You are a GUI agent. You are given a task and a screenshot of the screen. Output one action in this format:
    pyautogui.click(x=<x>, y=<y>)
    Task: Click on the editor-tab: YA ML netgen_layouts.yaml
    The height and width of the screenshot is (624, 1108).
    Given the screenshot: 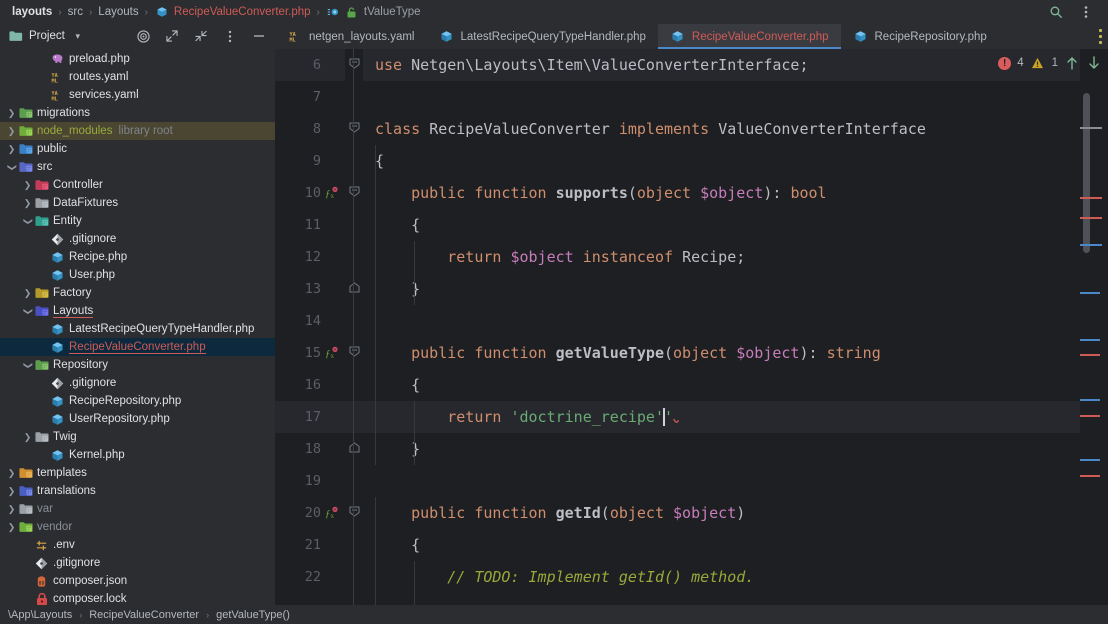 What is the action you would take?
    pyautogui.click(x=350, y=36)
    